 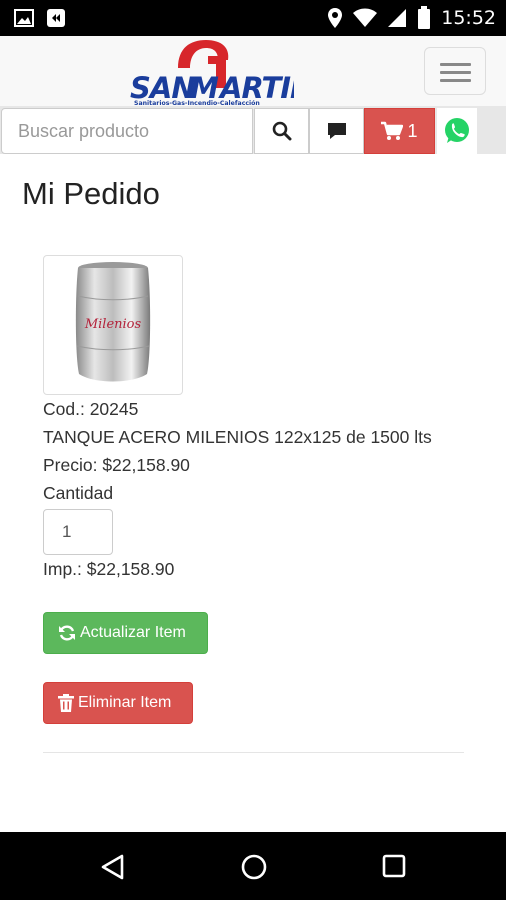 I want to click on battery-icon, so click(x=424, y=17).